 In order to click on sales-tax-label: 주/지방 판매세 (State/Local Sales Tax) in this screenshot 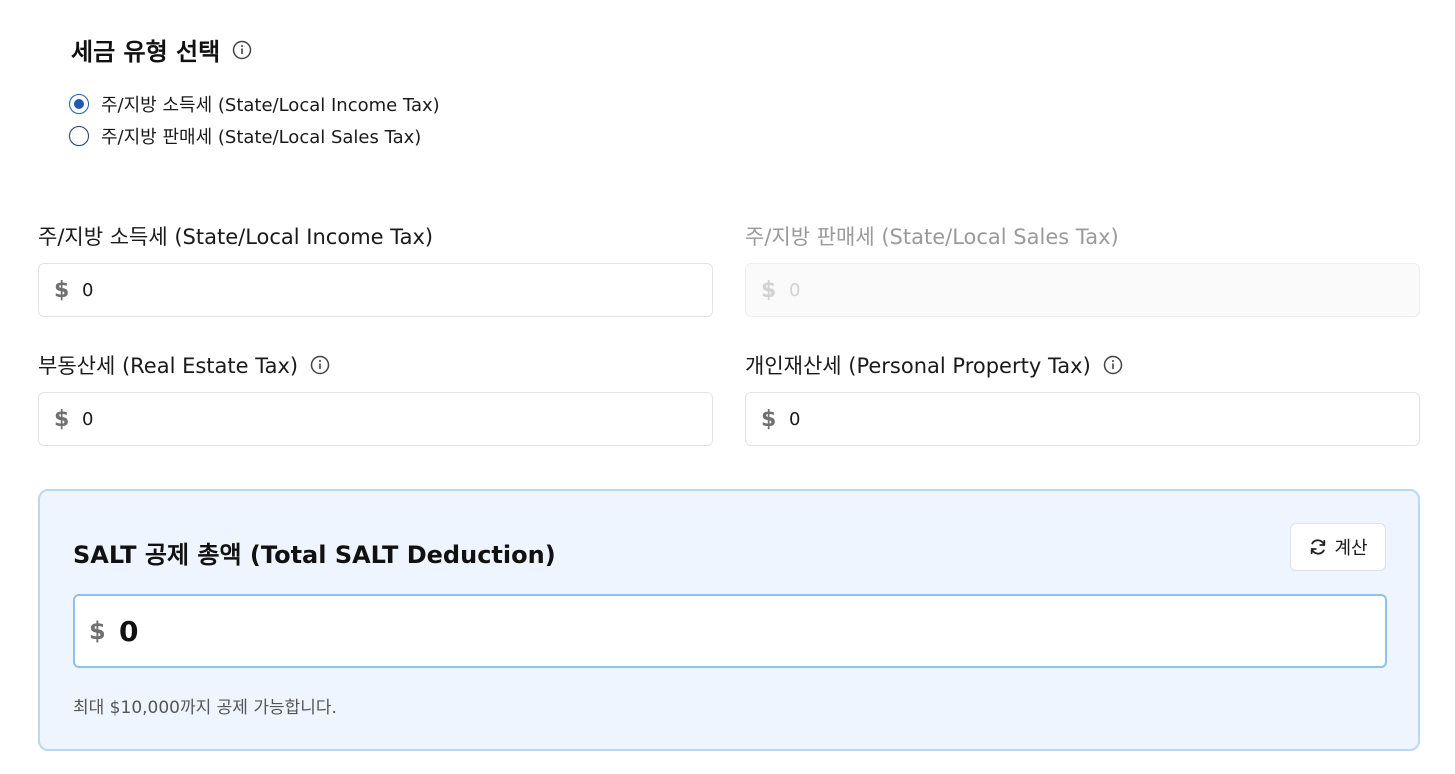, I will do `click(1082, 236)`.